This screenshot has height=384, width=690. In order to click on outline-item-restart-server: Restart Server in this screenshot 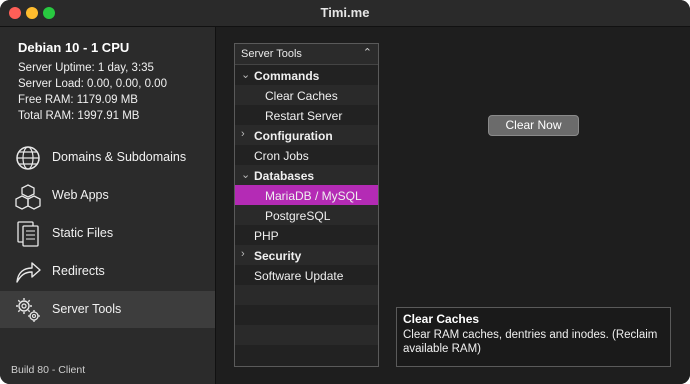, I will do `click(306, 115)`.